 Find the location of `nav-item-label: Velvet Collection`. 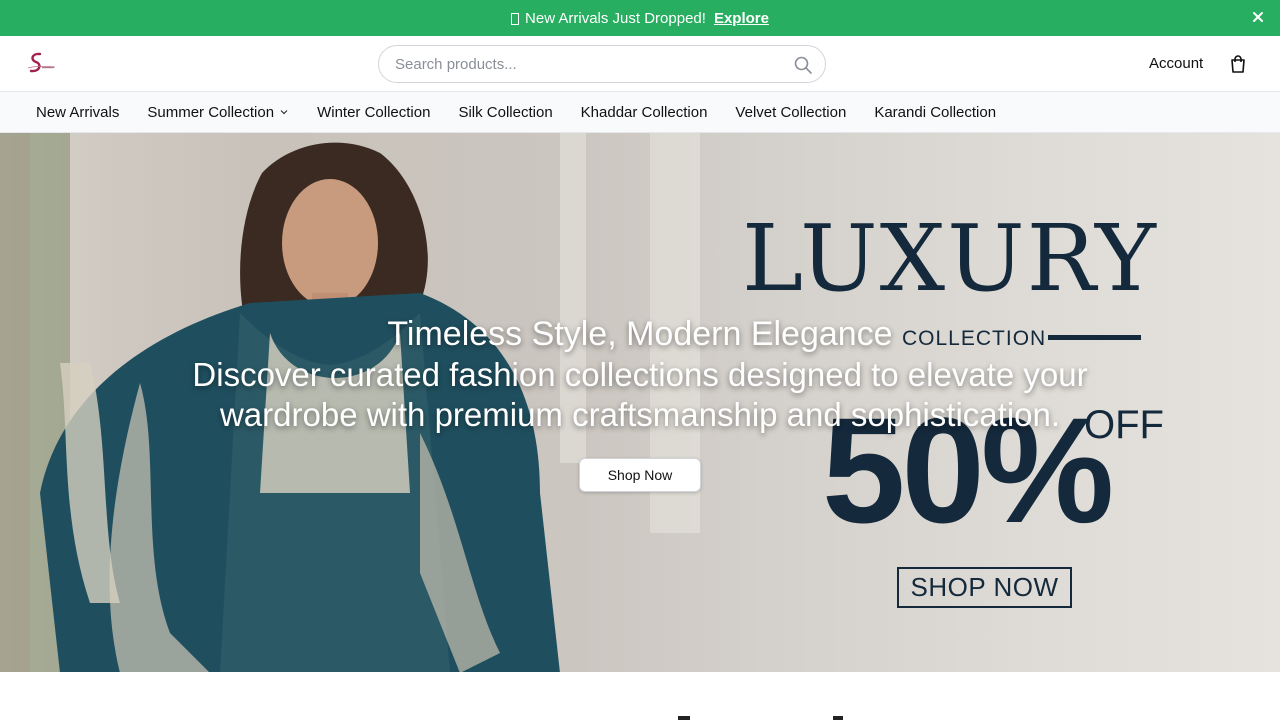

nav-item-label: Velvet Collection is located at coordinates (791, 112).